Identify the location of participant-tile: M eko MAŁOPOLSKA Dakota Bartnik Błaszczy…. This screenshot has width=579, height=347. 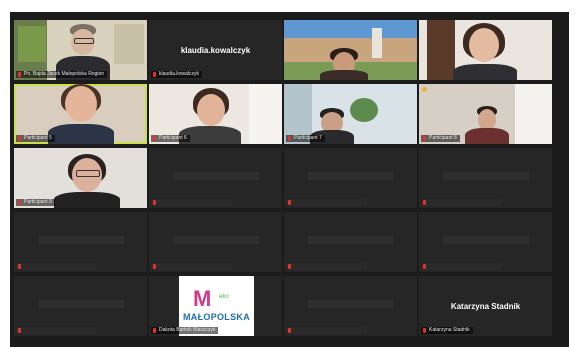
(215, 306).